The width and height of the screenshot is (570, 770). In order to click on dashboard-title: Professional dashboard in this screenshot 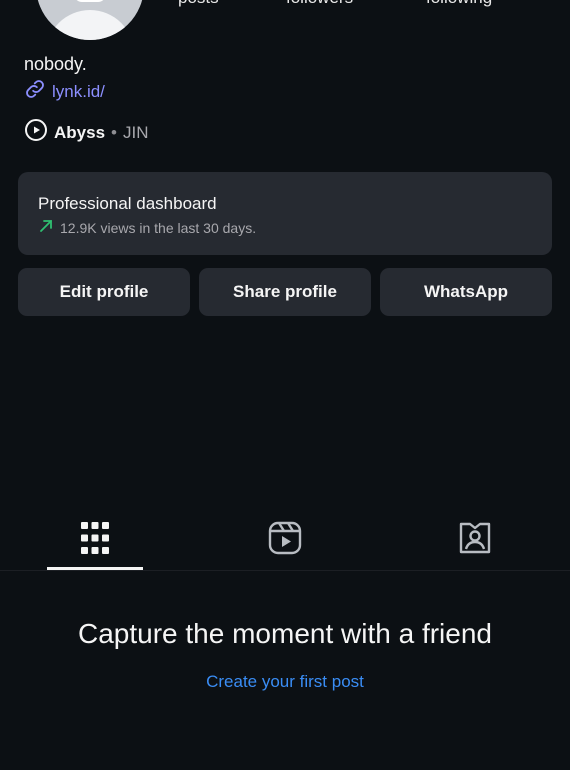, I will do `click(127, 203)`.